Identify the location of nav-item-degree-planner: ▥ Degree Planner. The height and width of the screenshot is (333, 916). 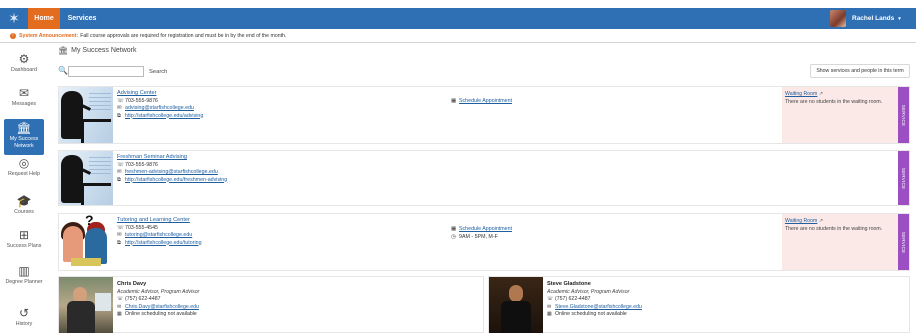
(24, 275).